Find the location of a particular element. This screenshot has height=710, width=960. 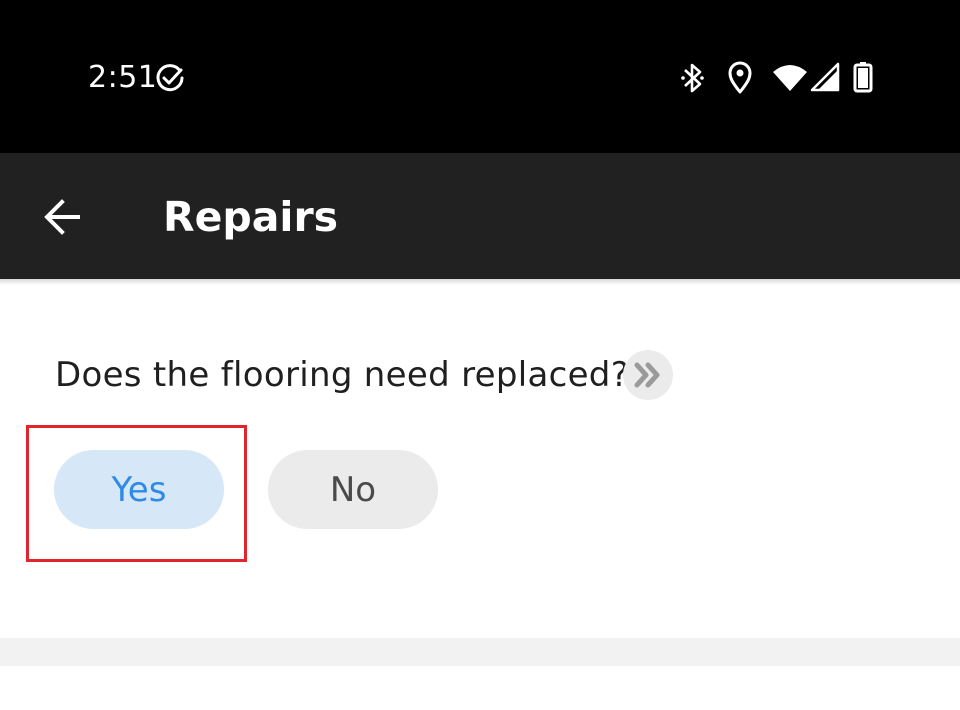

no-button: No is located at coordinates (353, 489).